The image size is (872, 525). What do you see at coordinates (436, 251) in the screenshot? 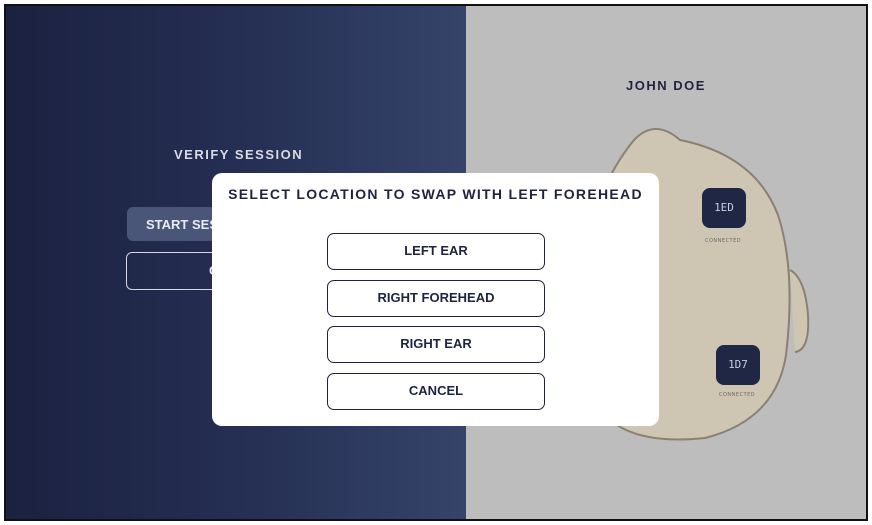
I see `left-ear-button: LEFT EAR` at bounding box center [436, 251].